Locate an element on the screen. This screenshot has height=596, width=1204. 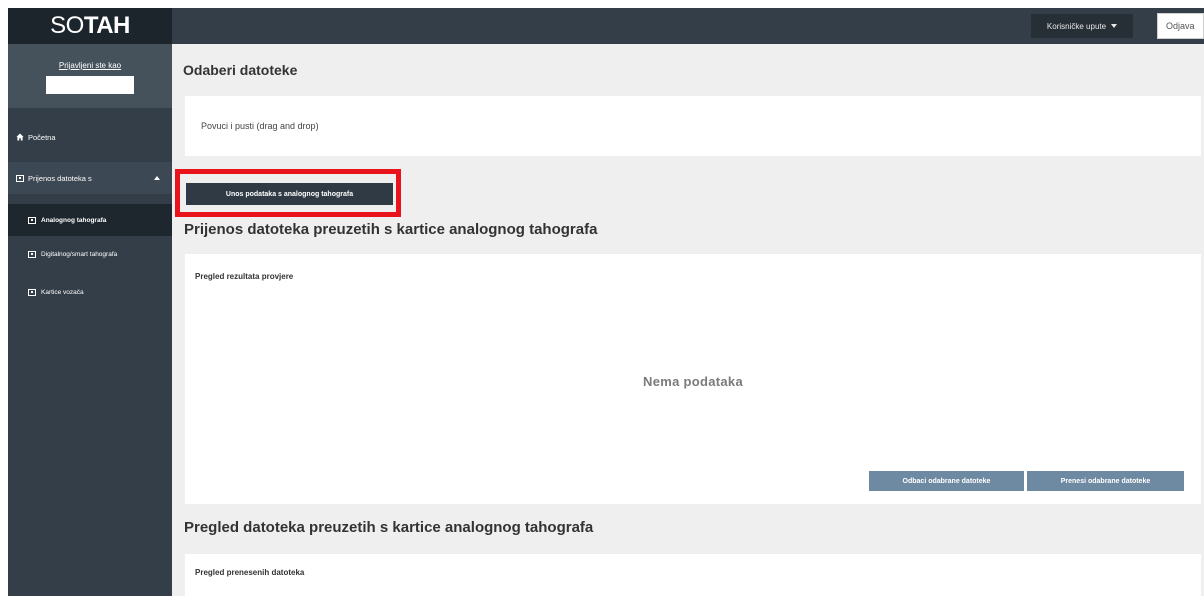
redacted-username is located at coordinates (90, 85).